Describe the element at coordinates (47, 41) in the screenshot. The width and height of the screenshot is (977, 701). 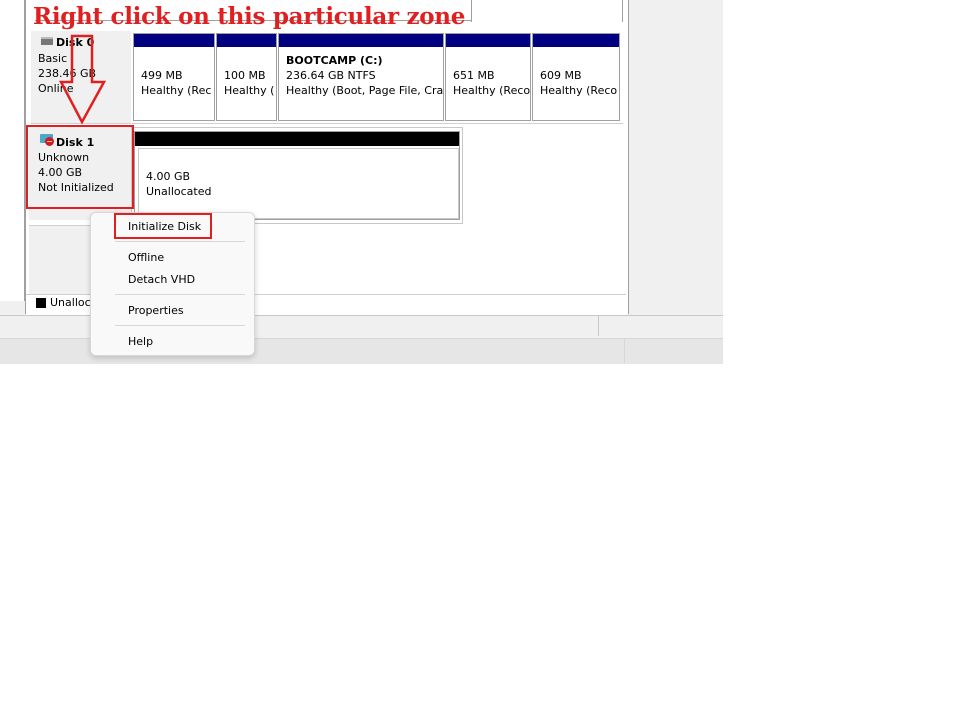
I see `disk-icon` at that location.